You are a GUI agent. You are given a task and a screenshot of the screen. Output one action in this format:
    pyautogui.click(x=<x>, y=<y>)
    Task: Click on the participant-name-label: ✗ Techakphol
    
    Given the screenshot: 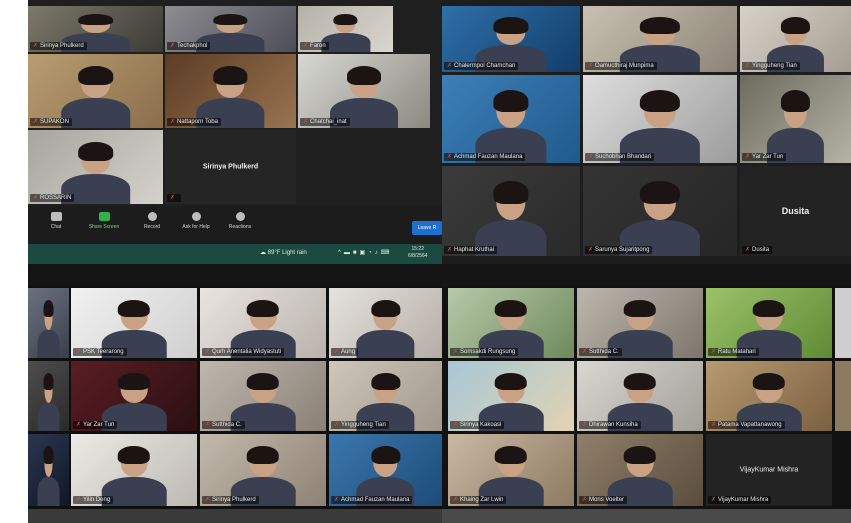 What is the action you would take?
    pyautogui.click(x=189, y=46)
    